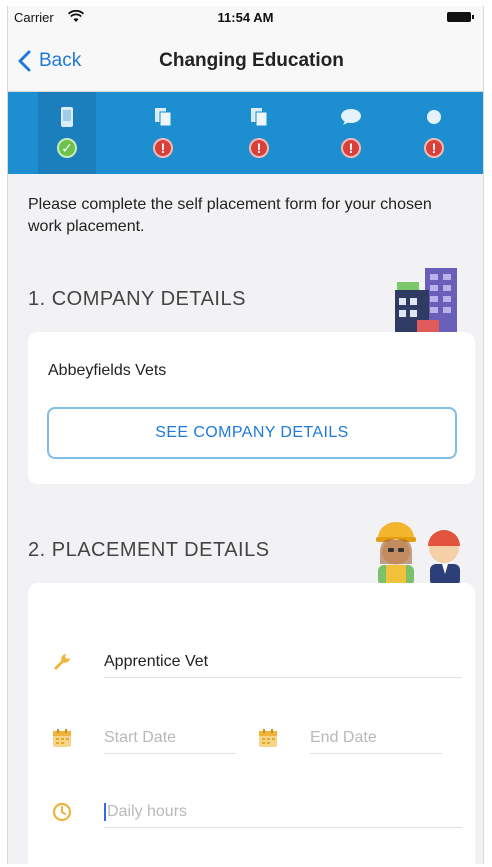  I want to click on page-title: Changing Education, so click(251, 60).